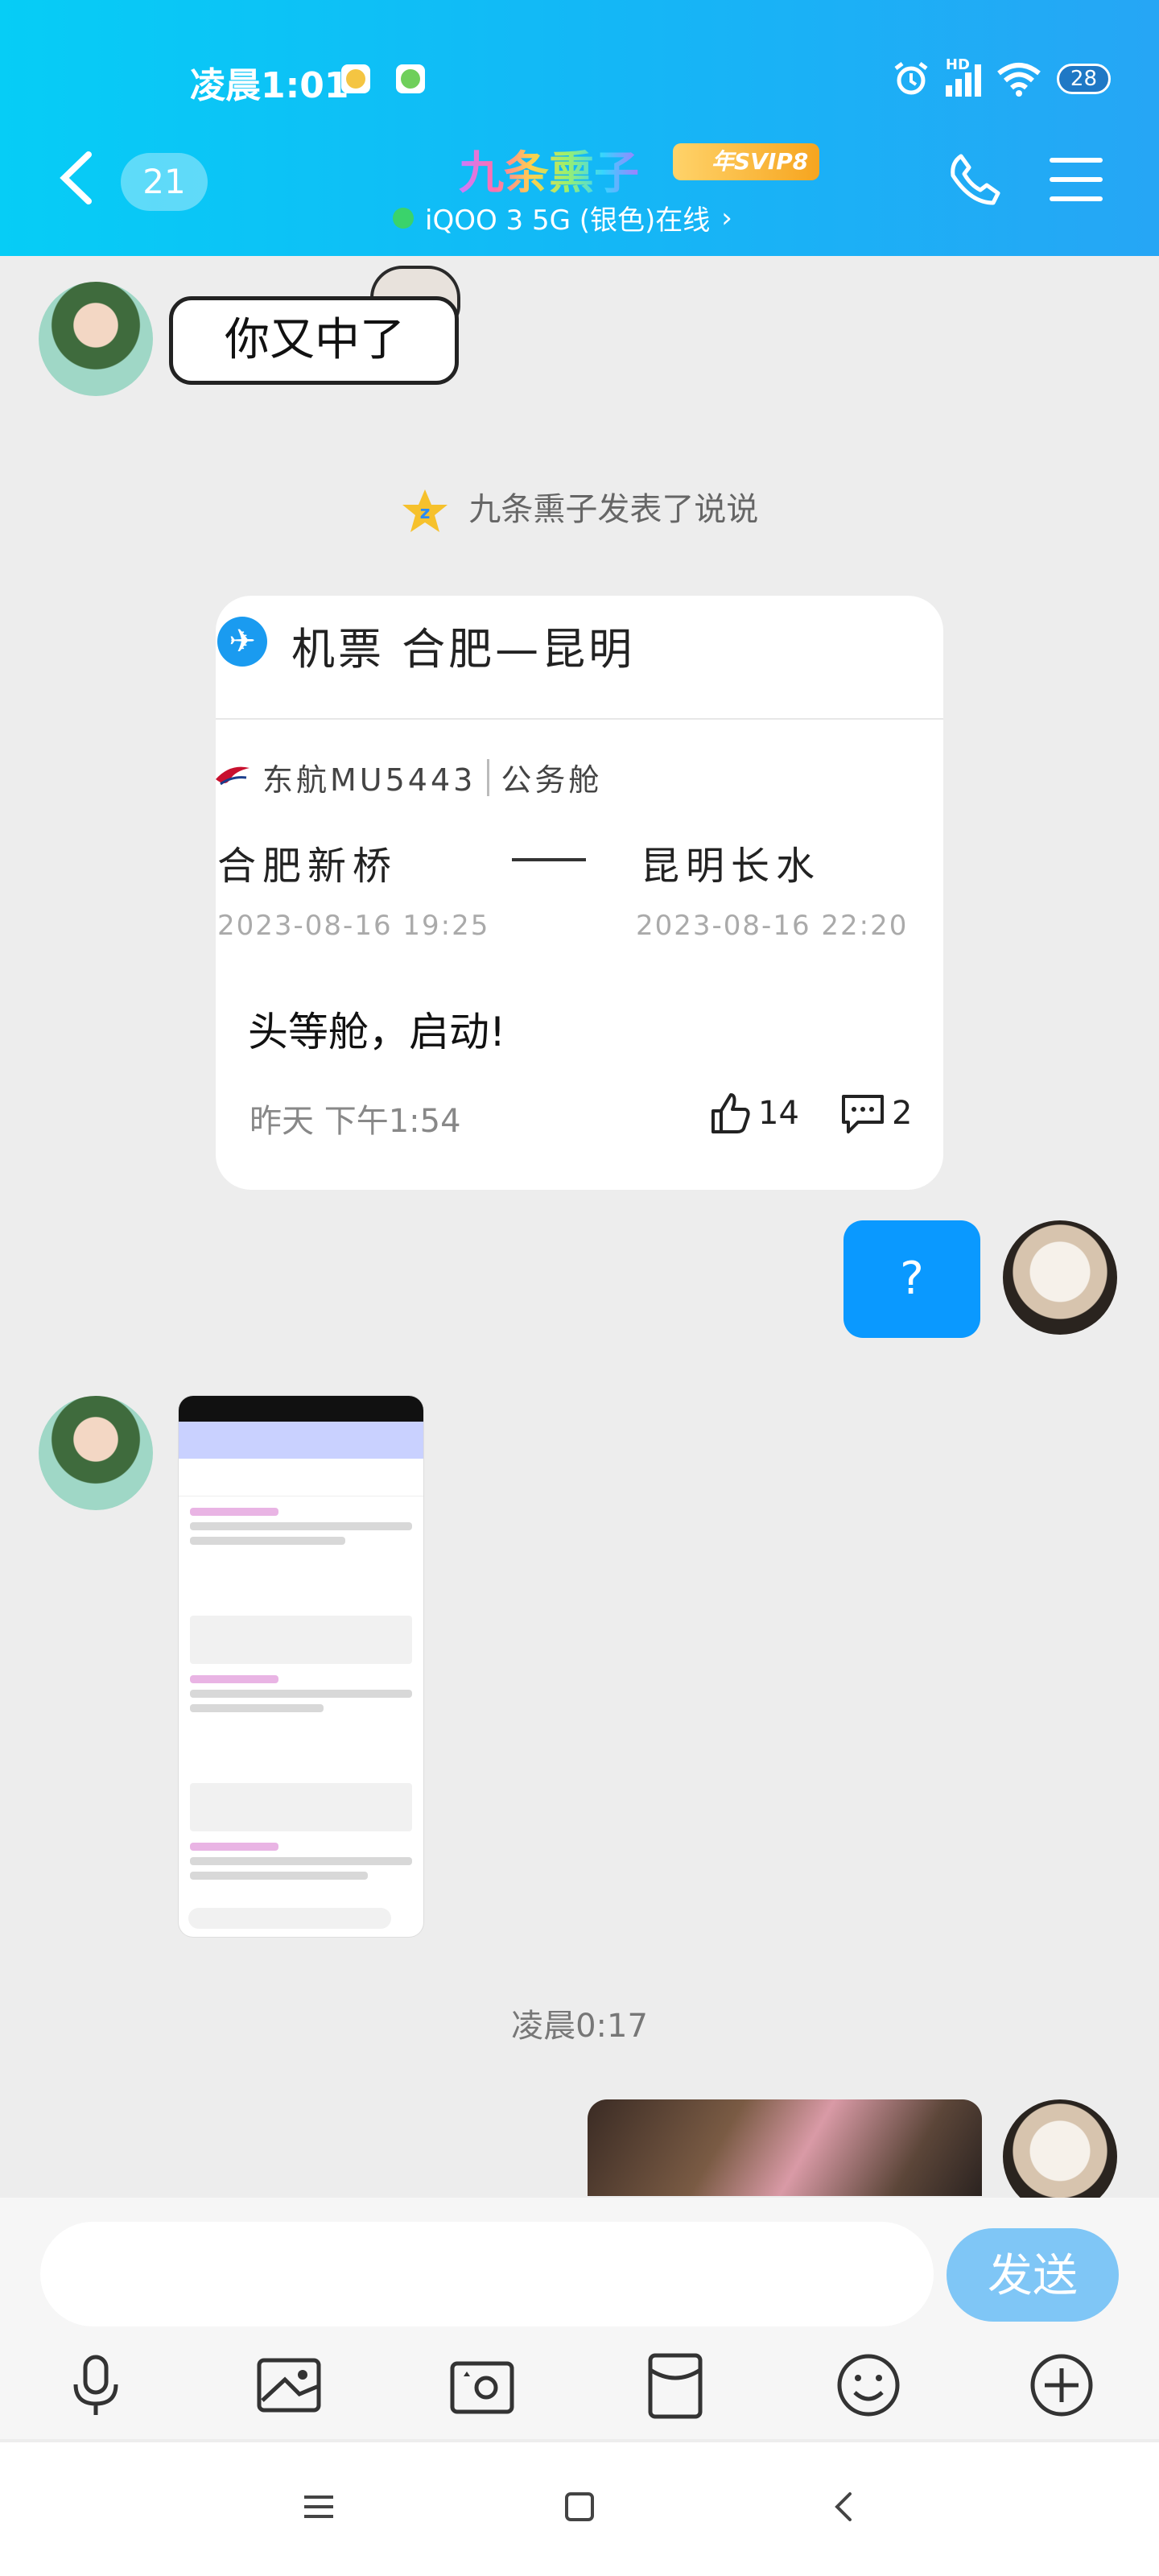 The height and width of the screenshot is (2576, 1159). What do you see at coordinates (1033, 2275) in the screenshot?
I see `send-button: 发送` at bounding box center [1033, 2275].